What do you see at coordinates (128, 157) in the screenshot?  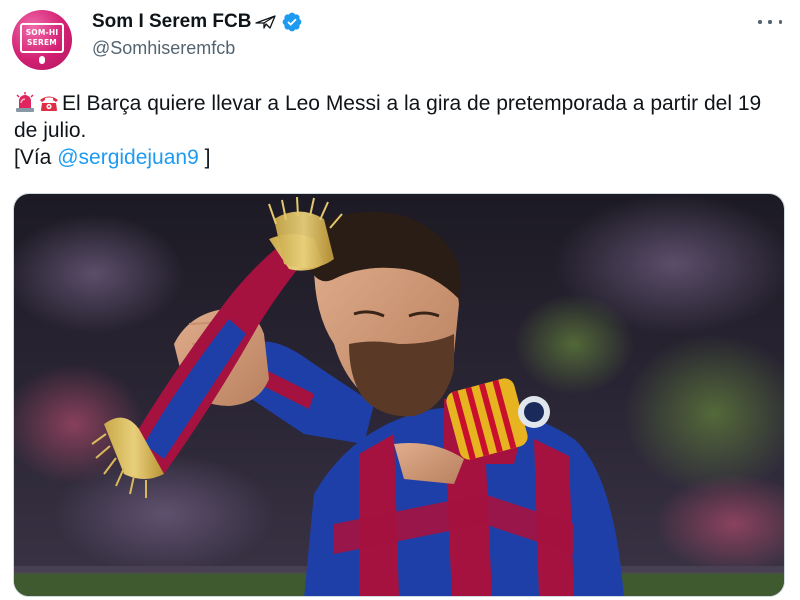 I see `mention-link: @sergidejuan9` at bounding box center [128, 157].